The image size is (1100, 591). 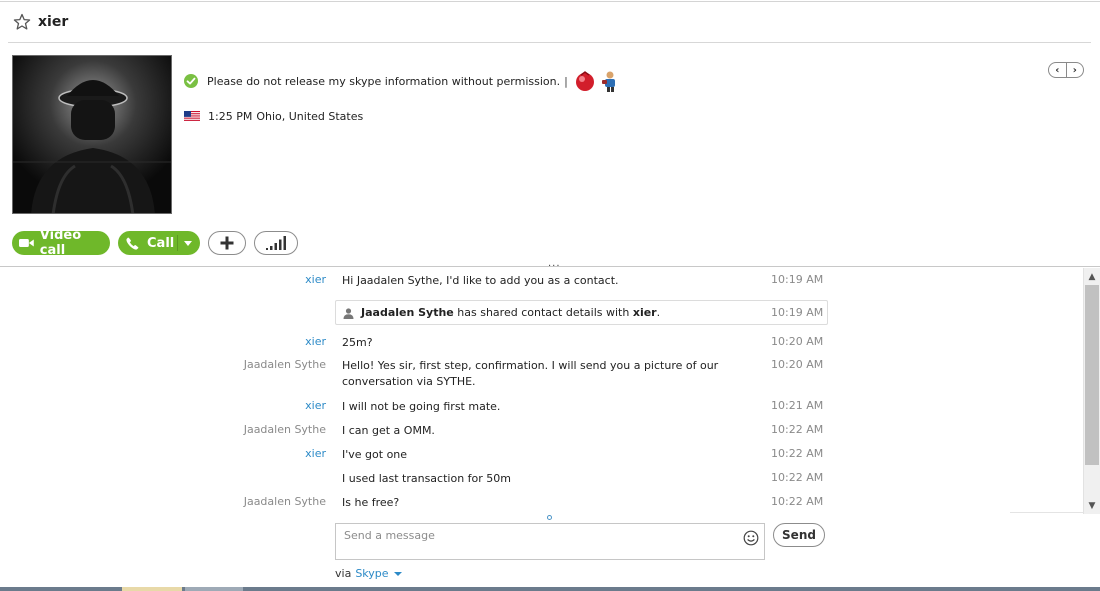 I want to click on video-camera-icon, so click(x=26, y=243).